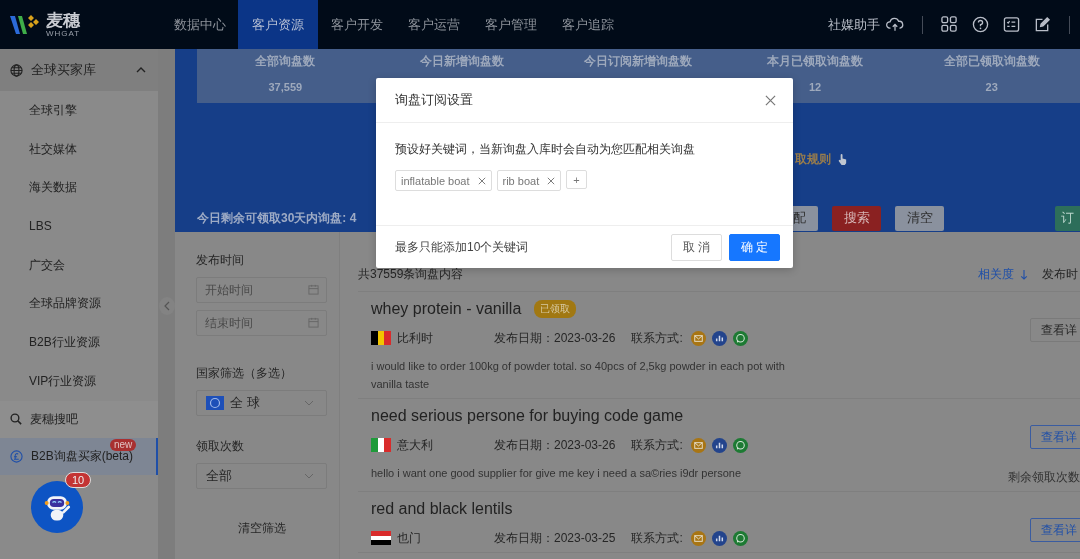  I want to click on sidebar-item: 全球品牌资源, so click(79, 304).